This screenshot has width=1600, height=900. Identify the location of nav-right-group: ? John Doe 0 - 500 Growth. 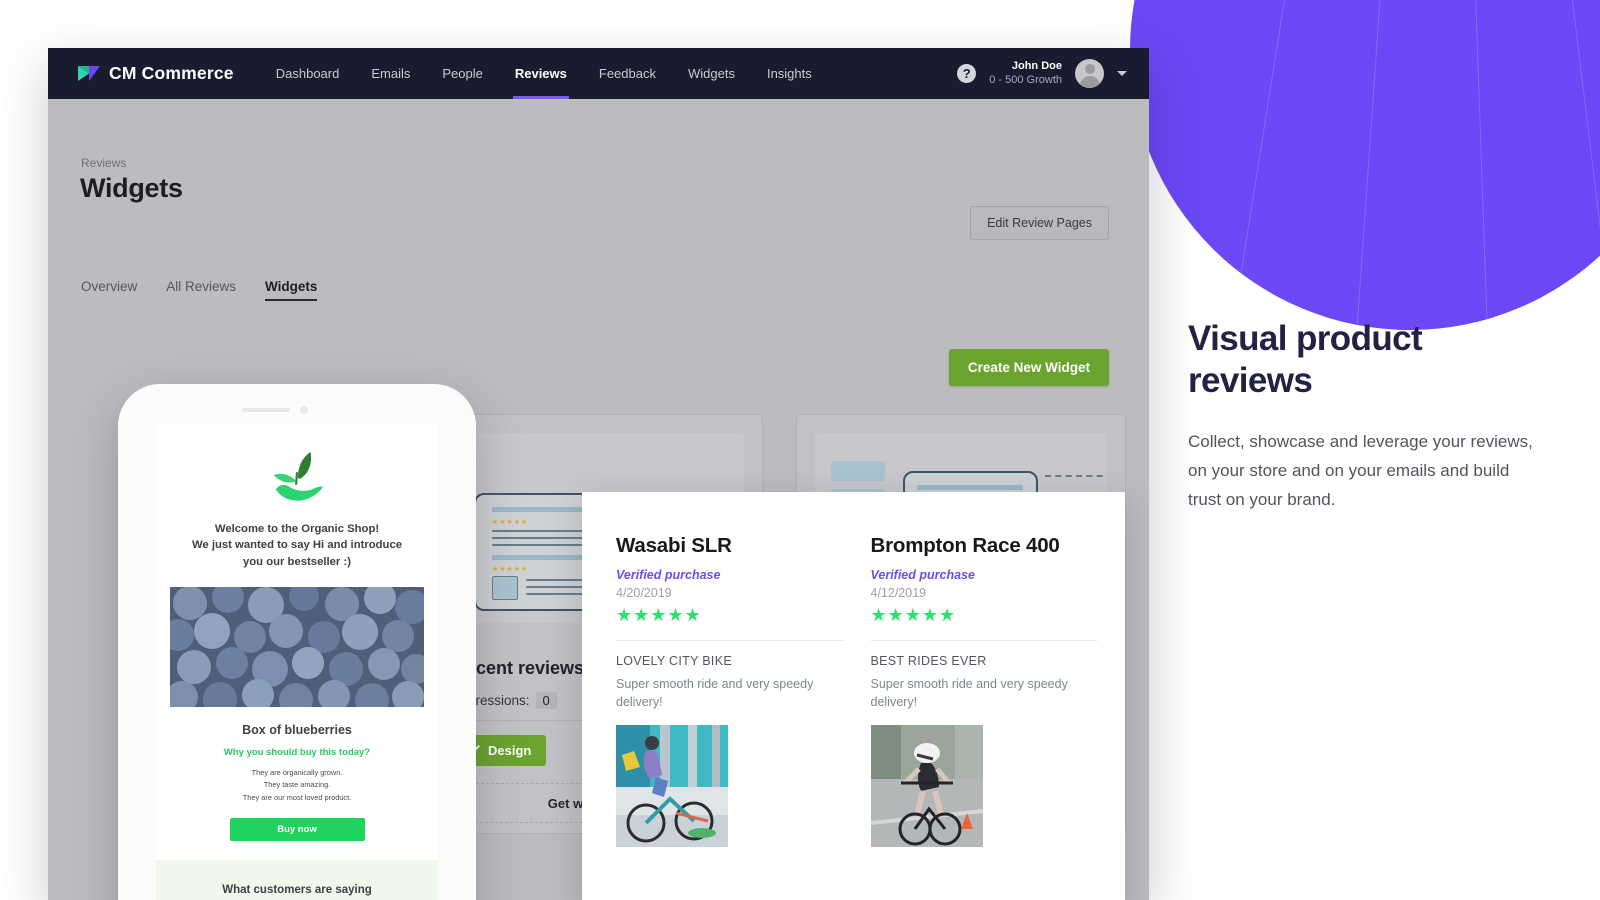
(1042, 73).